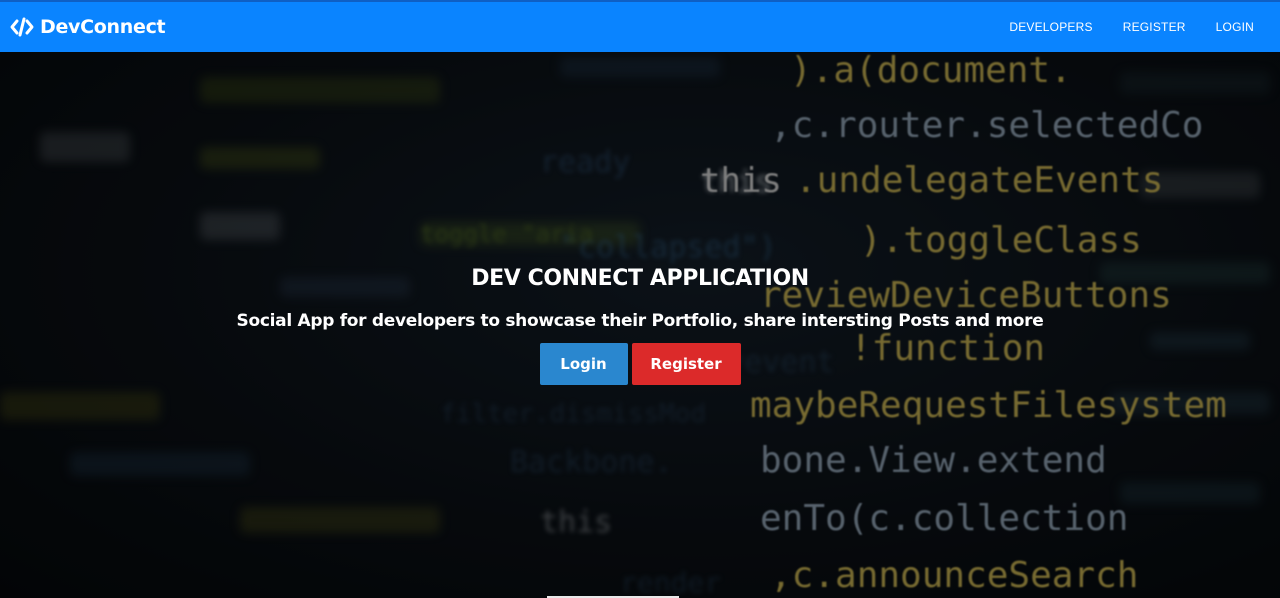  What do you see at coordinates (686, 364) in the screenshot?
I see `register-button: Register` at bounding box center [686, 364].